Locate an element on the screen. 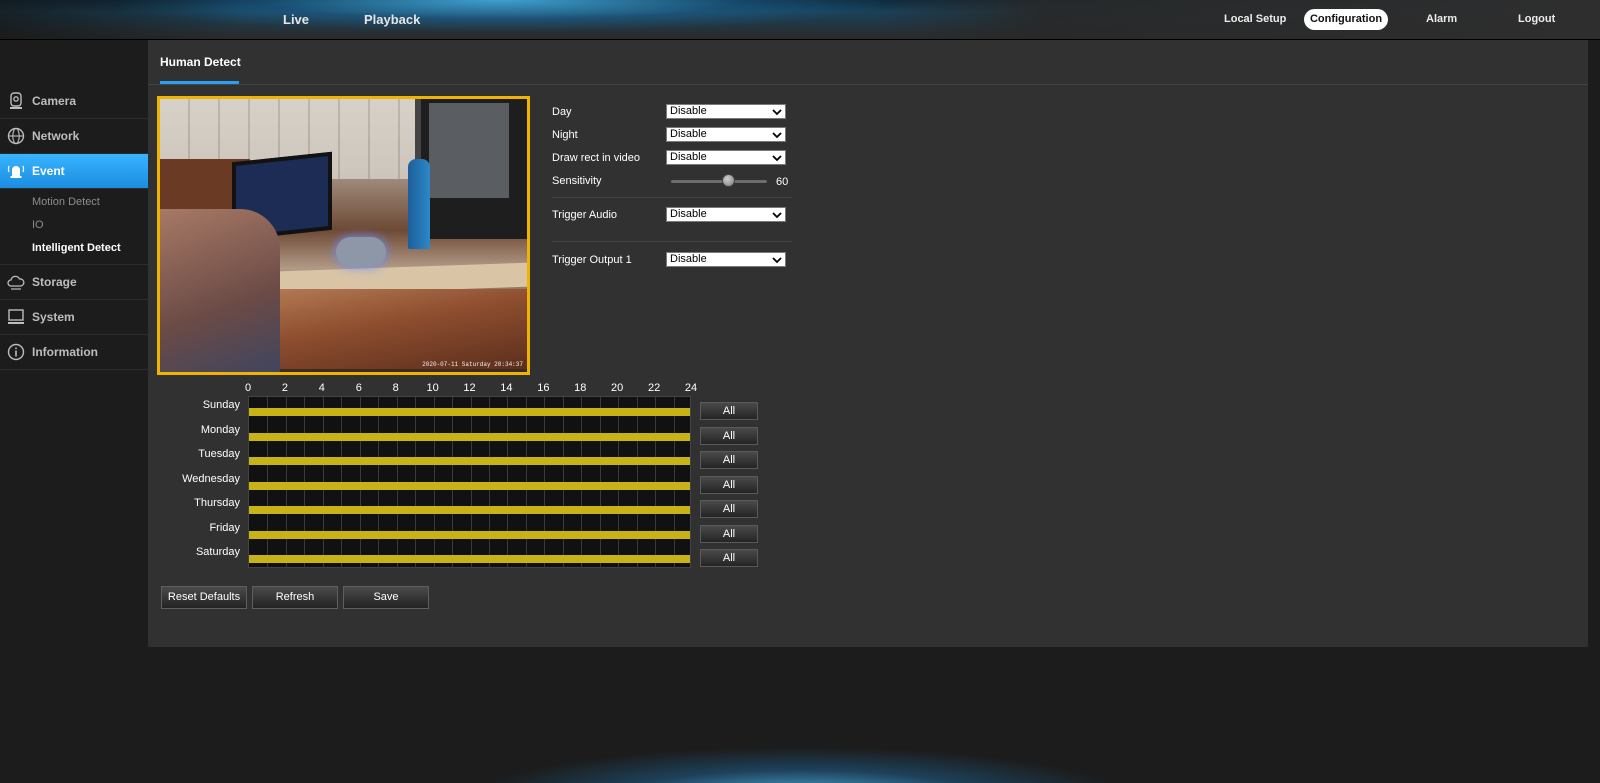  schedule-row: Saturday All is located at coordinates (458, 558).